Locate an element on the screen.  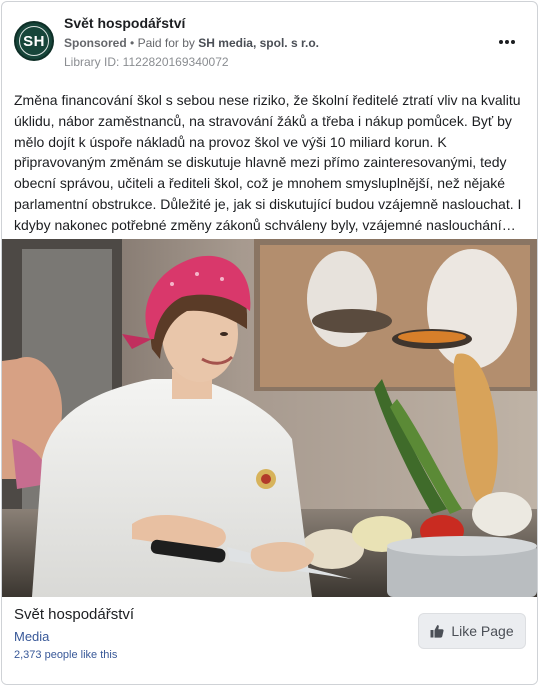
thumbs-up-icon is located at coordinates (437, 631).